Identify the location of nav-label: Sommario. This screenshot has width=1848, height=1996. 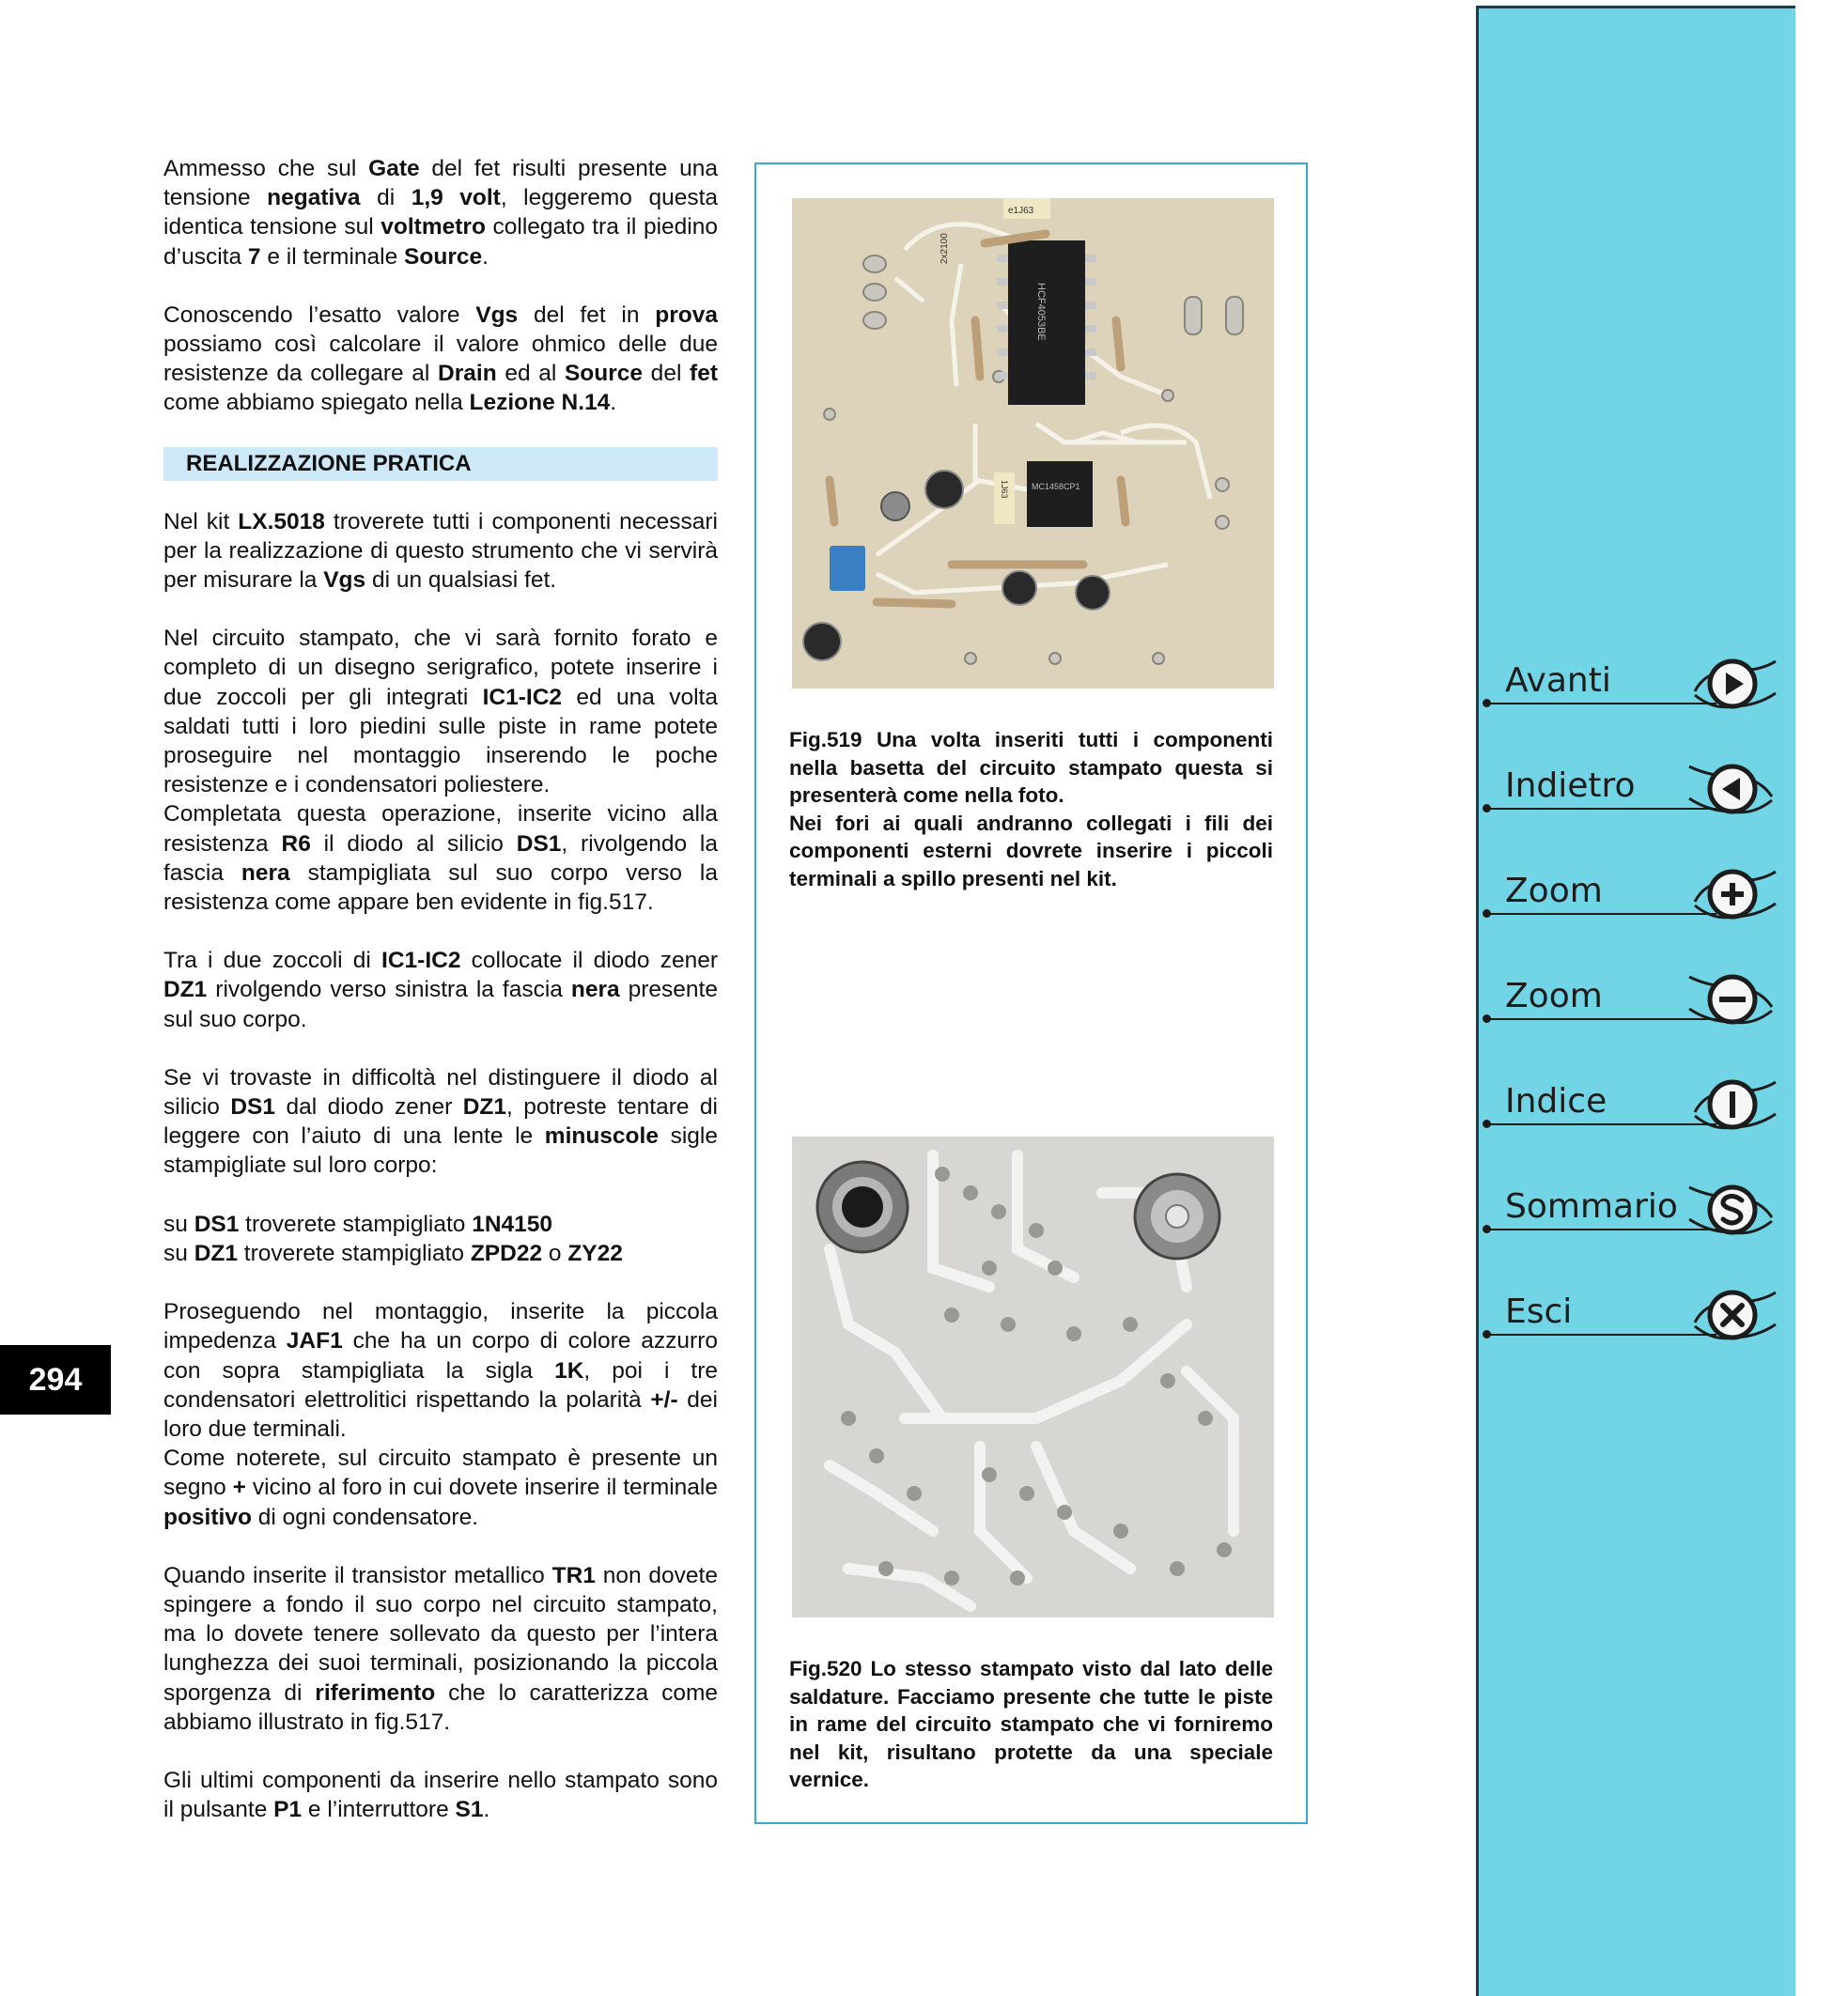
(1592, 1206).